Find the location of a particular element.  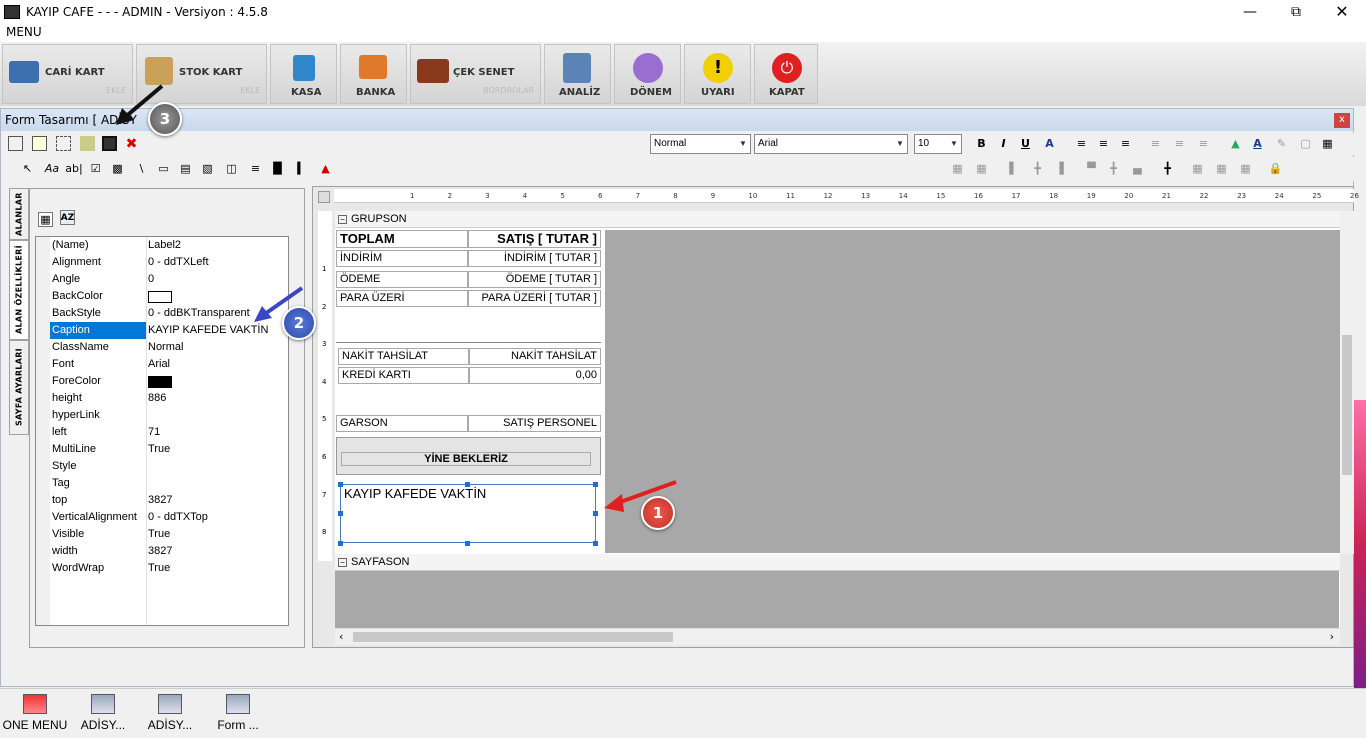

list-icon: ≡ is located at coordinates (1155, 143).